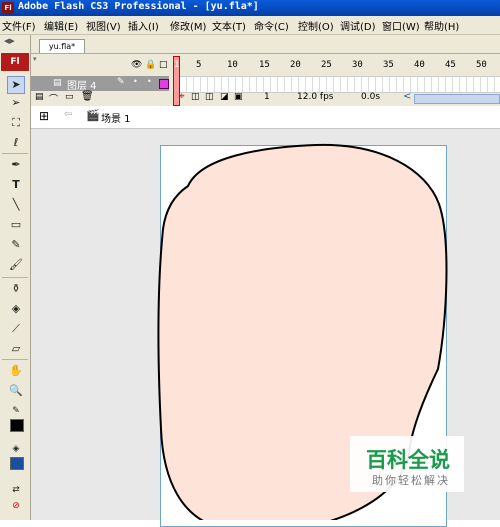  What do you see at coordinates (388, 65) in the screenshot?
I see `frame-number: 35` at bounding box center [388, 65].